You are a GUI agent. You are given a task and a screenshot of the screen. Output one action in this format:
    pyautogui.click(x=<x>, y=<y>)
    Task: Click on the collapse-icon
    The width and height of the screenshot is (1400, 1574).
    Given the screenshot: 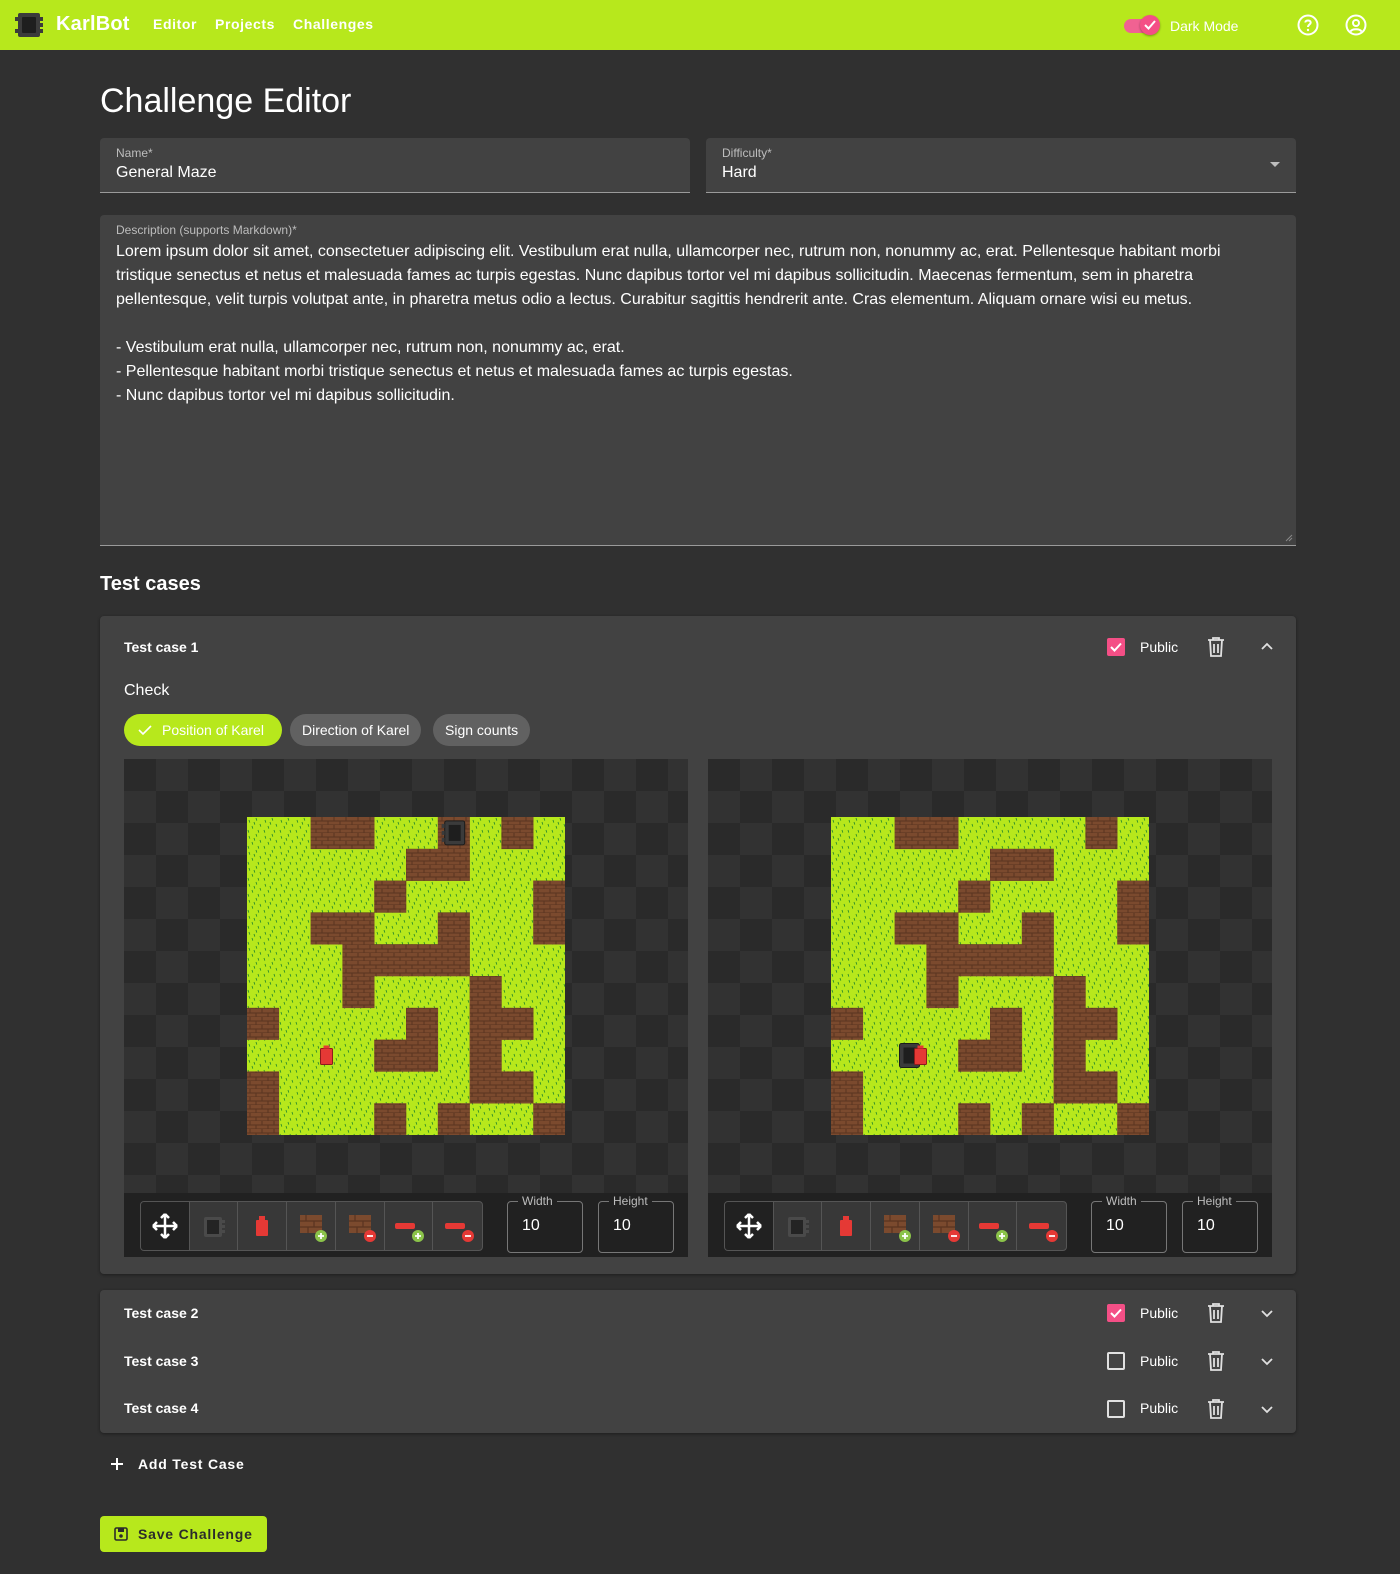 What is the action you would take?
    pyautogui.click(x=1267, y=646)
    